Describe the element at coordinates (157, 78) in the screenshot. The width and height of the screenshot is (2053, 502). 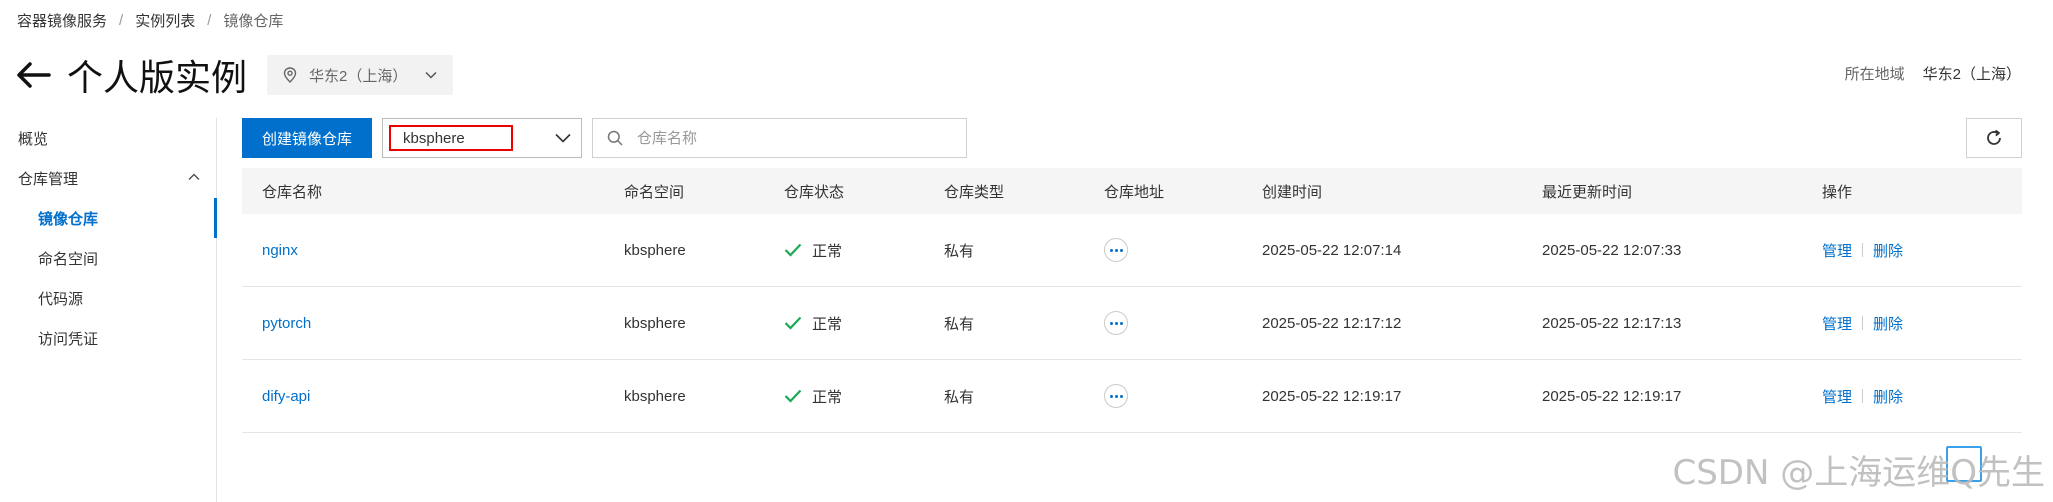
I see `page-title: 个人版实例` at that location.